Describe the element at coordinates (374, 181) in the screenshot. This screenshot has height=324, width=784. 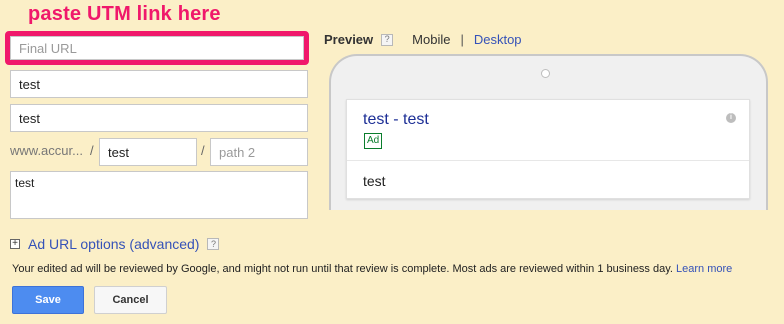
I see `ad-description: test` at that location.